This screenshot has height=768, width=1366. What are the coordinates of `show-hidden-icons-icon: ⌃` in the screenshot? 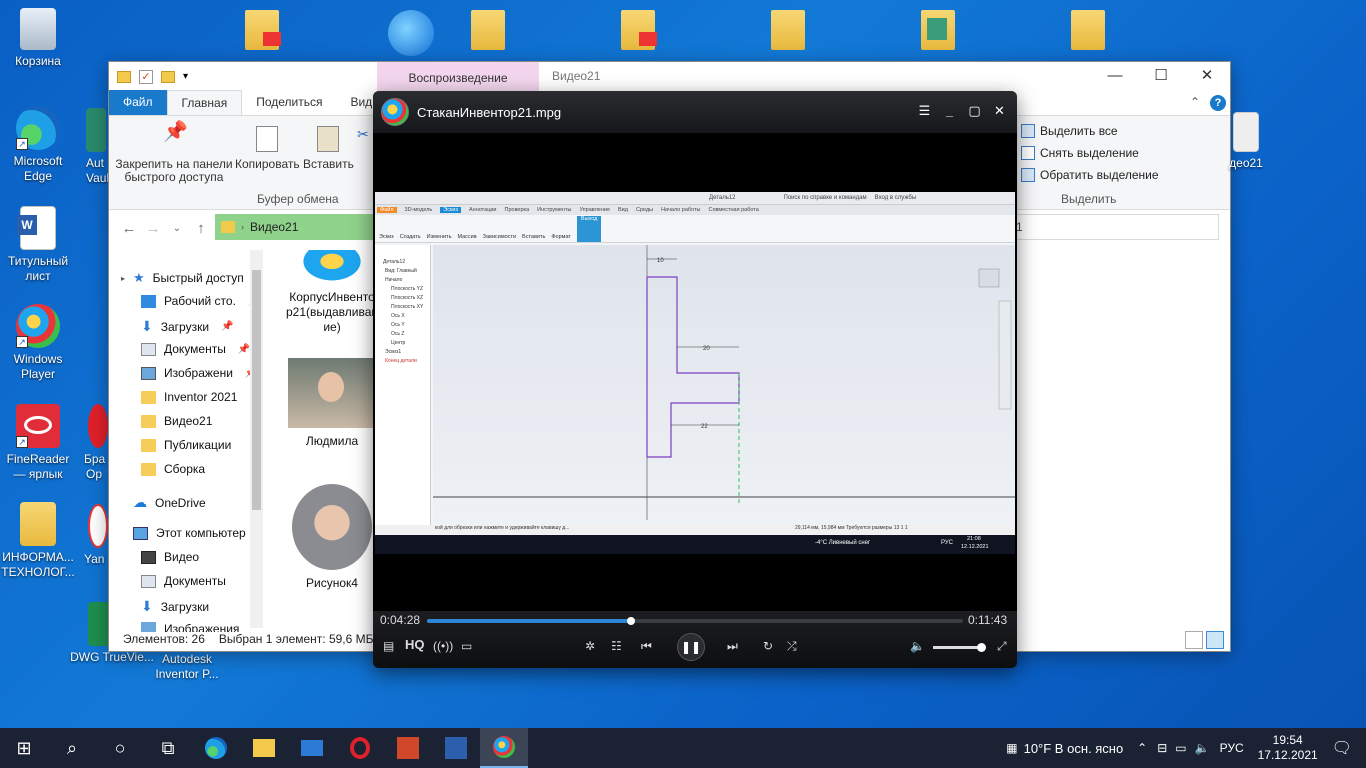 It's located at (1142, 748).